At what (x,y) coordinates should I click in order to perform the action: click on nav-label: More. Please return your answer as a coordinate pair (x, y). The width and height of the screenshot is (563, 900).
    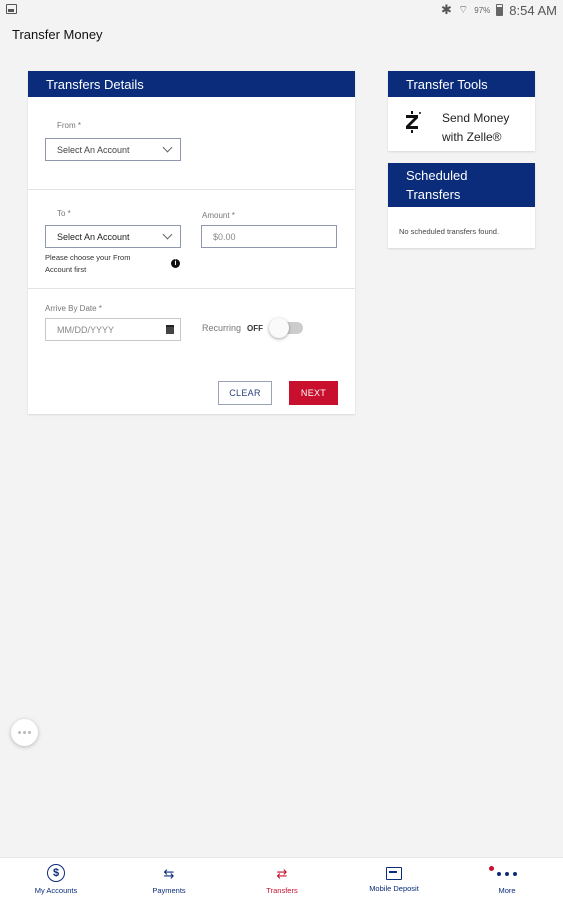
    Looking at the image, I should click on (507, 890).